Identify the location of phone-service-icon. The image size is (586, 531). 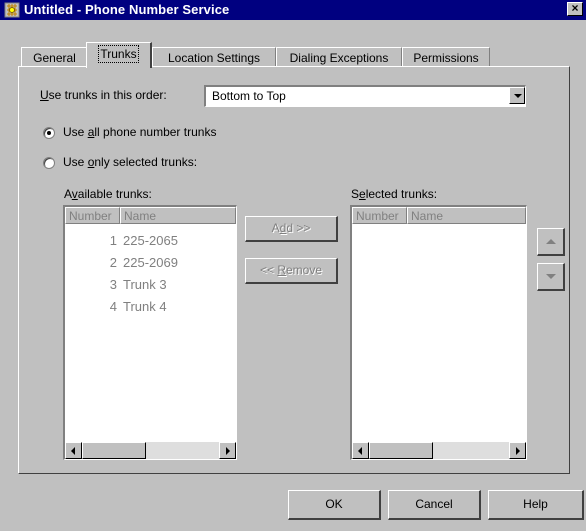
(12, 10).